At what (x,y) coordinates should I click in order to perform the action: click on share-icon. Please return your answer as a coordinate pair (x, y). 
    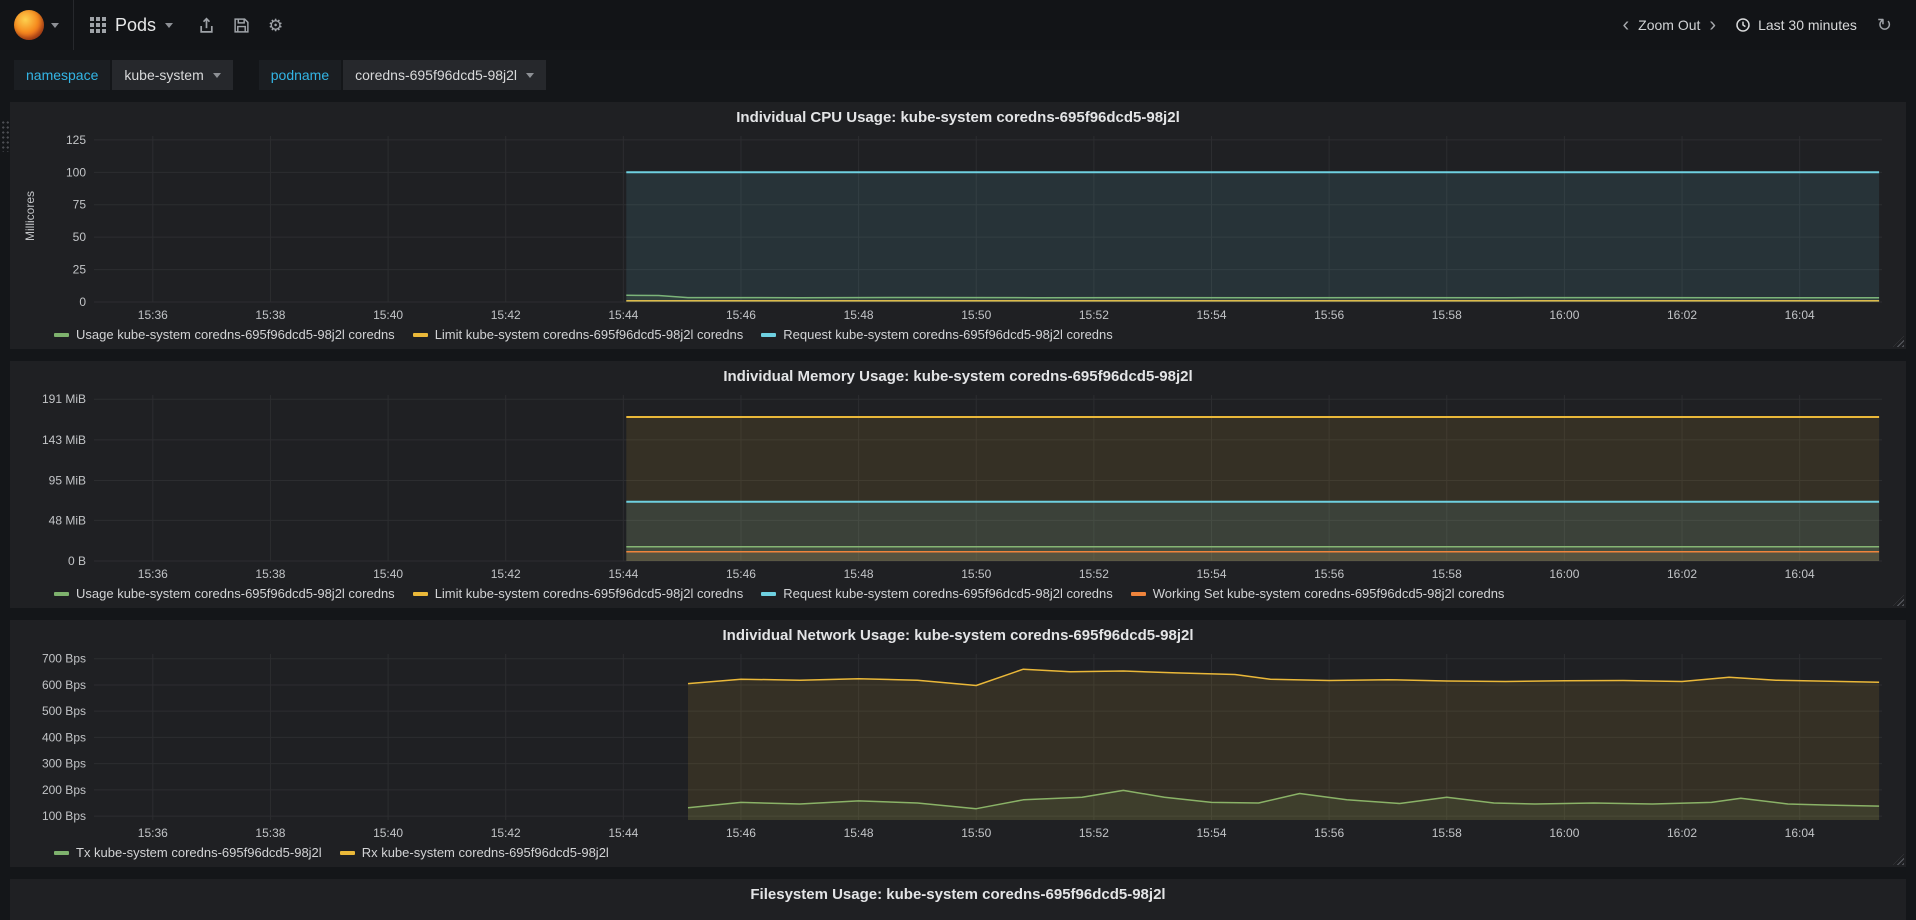
    Looking at the image, I should click on (206, 24).